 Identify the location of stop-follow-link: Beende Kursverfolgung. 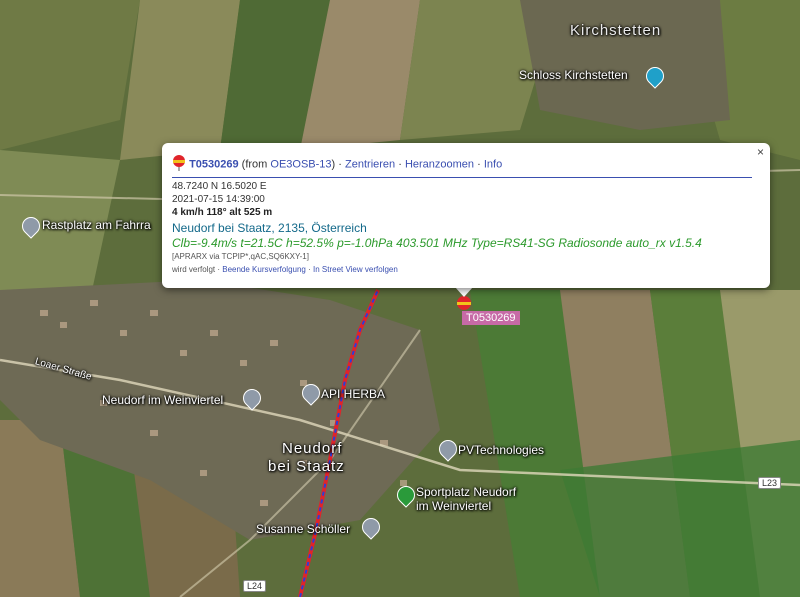
(264, 269).